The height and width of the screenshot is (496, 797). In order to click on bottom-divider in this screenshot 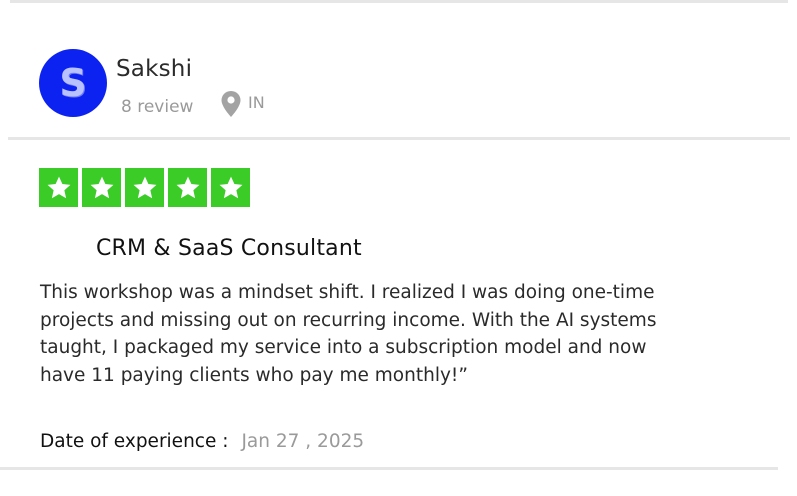, I will do `click(389, 468)`.